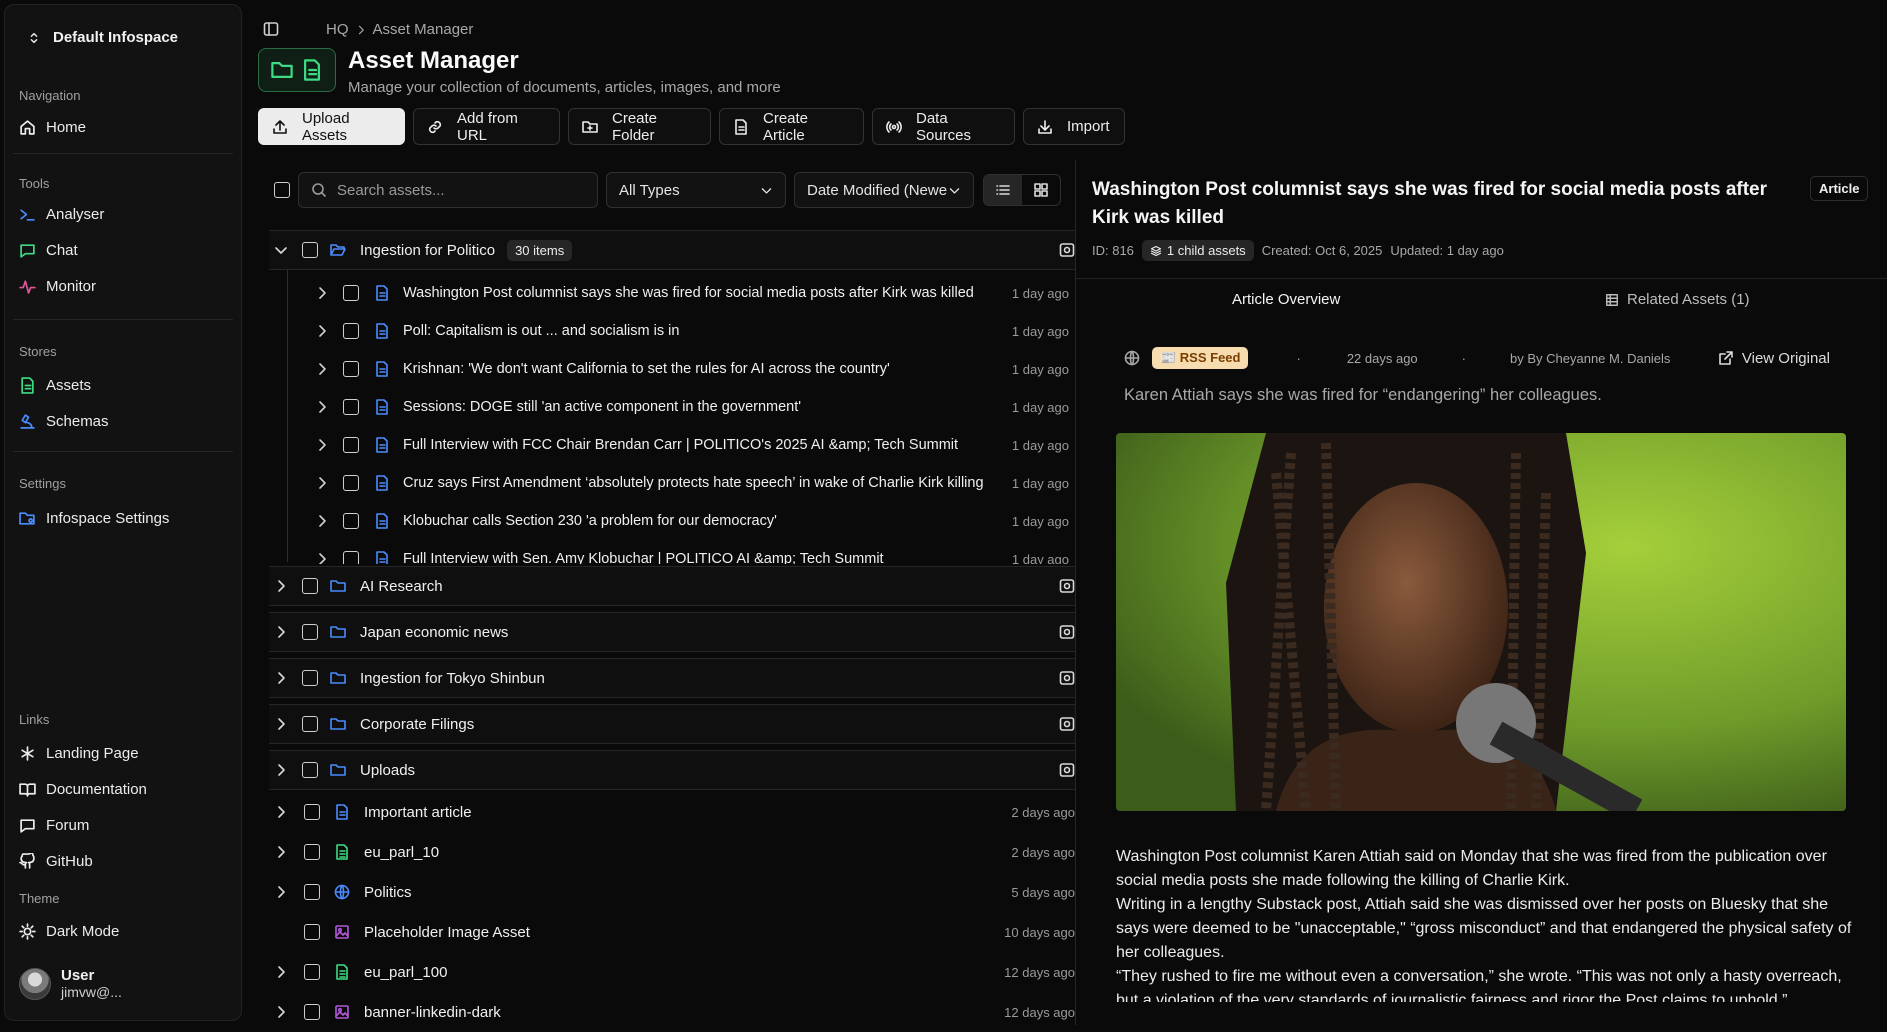 This screenshot has width=1887, height=1032. Describe the element at coordinates (672, 678) in the screenshot. I see `folder-row: Ingestion for Tokyo Shinbun` at that location.